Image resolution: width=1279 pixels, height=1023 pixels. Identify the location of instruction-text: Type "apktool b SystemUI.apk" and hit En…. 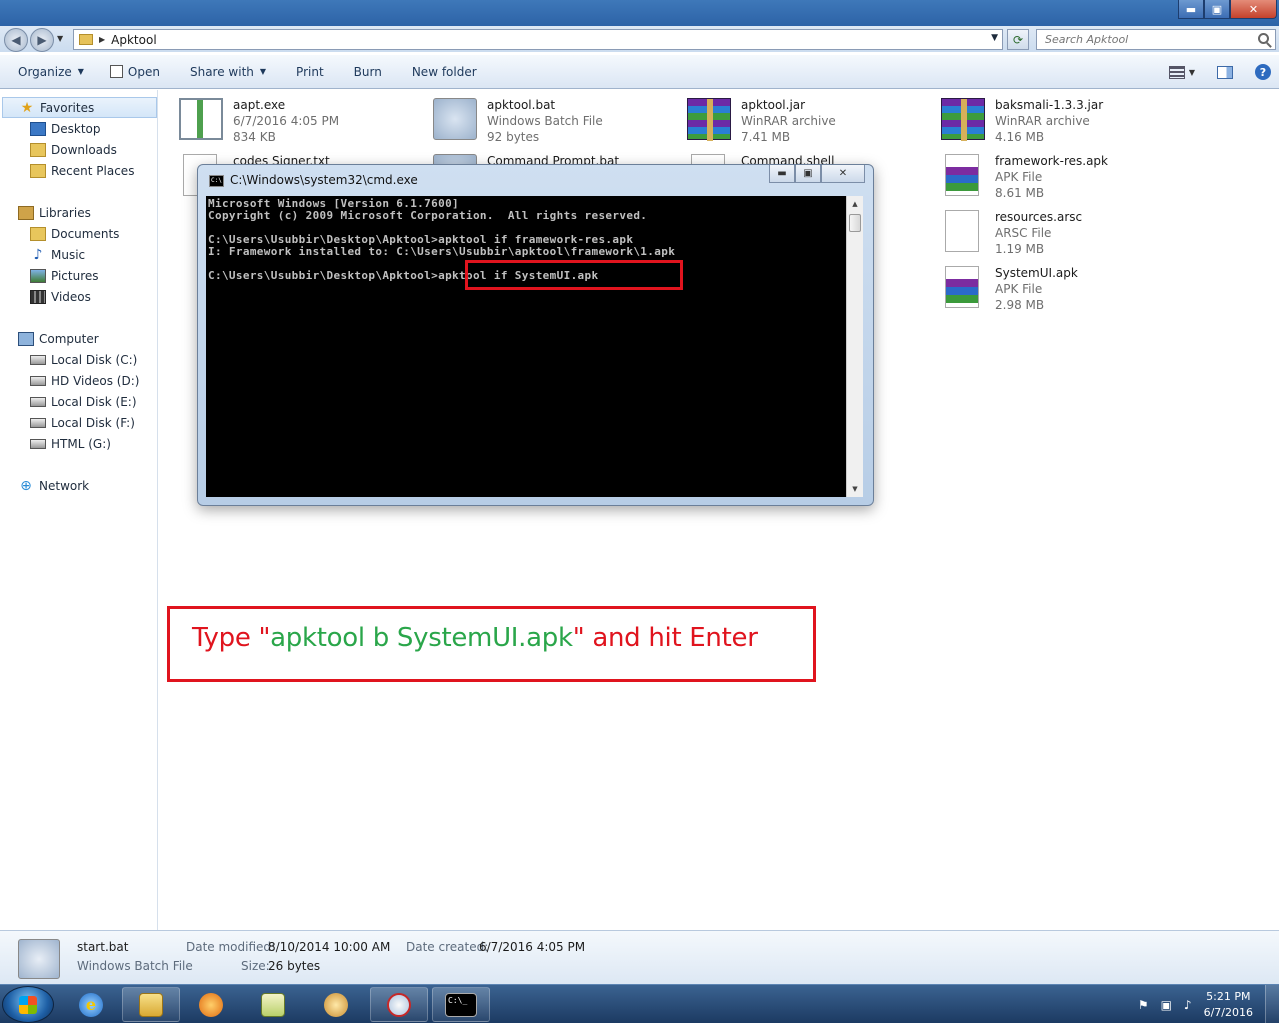
(475, 638).